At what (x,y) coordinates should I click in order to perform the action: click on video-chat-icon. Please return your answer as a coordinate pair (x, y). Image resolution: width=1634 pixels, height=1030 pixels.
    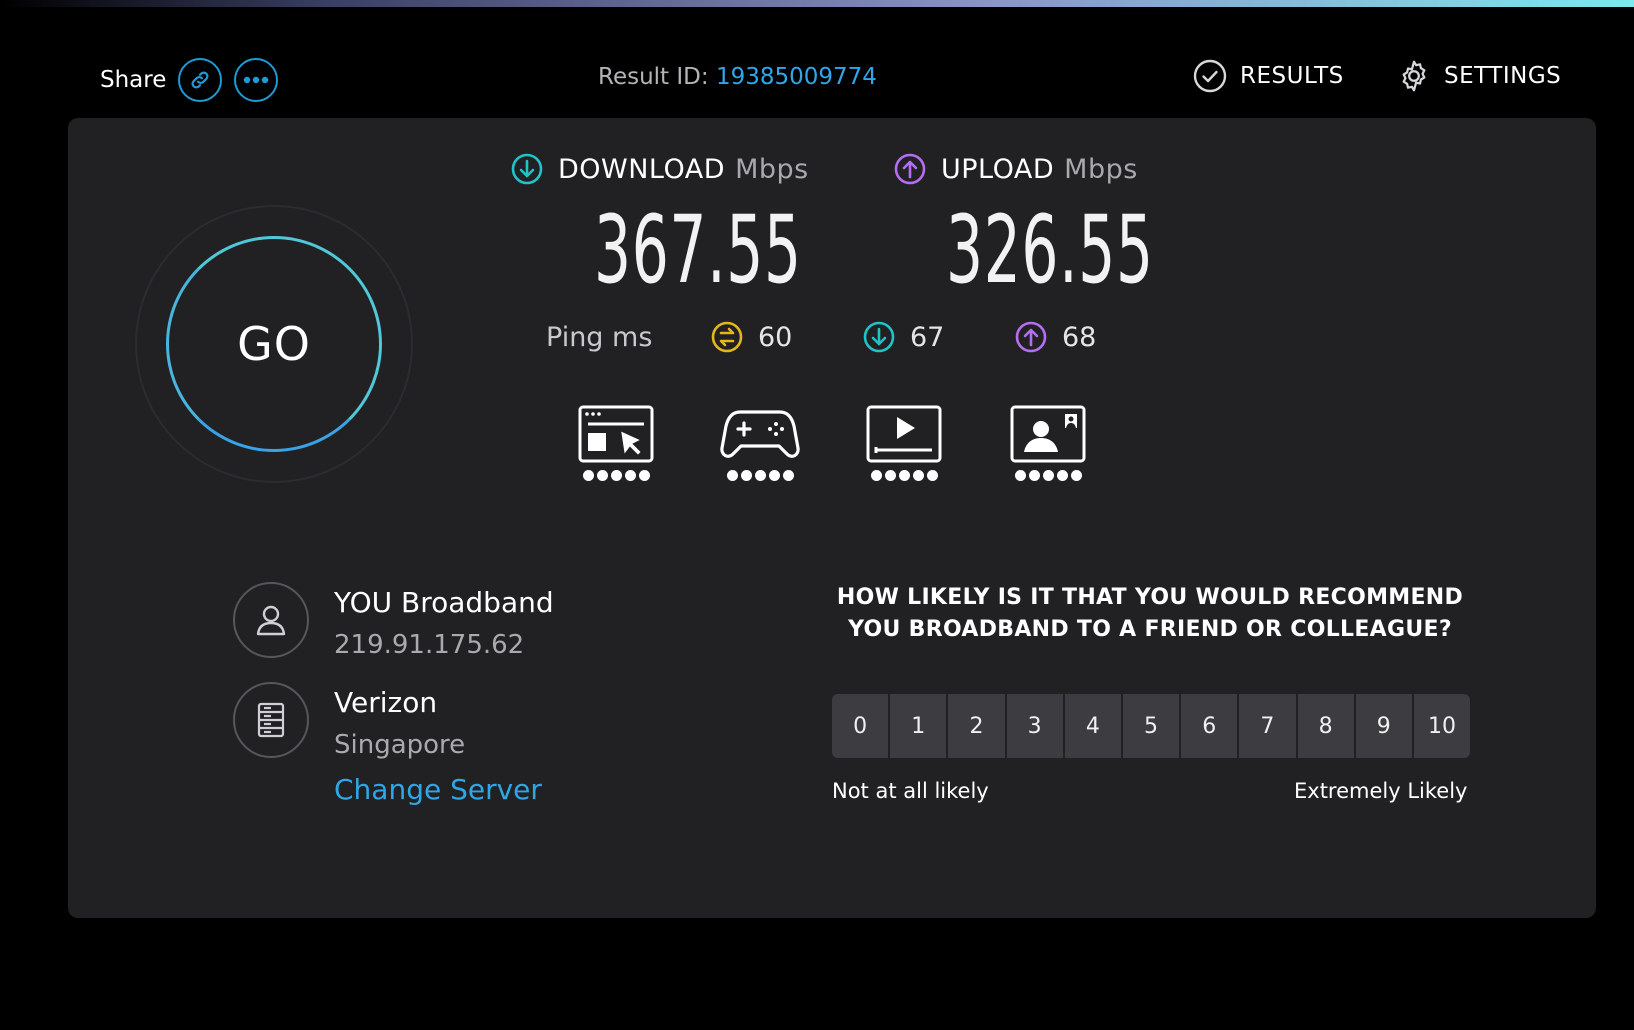
    Looking at the image, I should click on (1048, 434).